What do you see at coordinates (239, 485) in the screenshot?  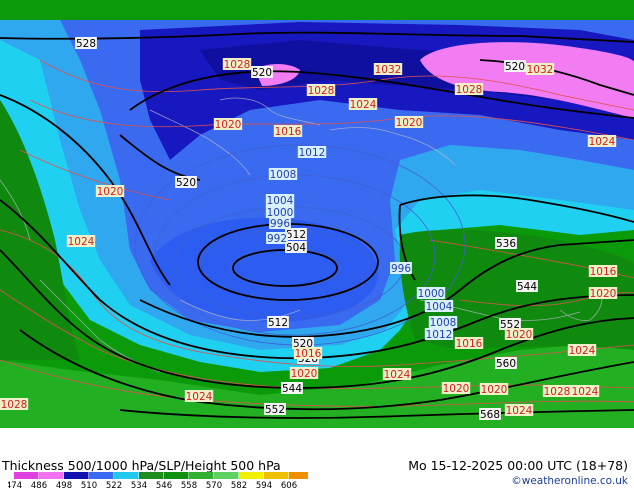 I see `legend-value: 582` at bounding box center [239, 485].